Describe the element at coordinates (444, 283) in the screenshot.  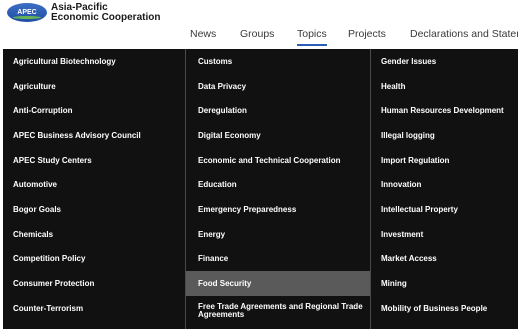
I see `topic-item: Mining` at that location.